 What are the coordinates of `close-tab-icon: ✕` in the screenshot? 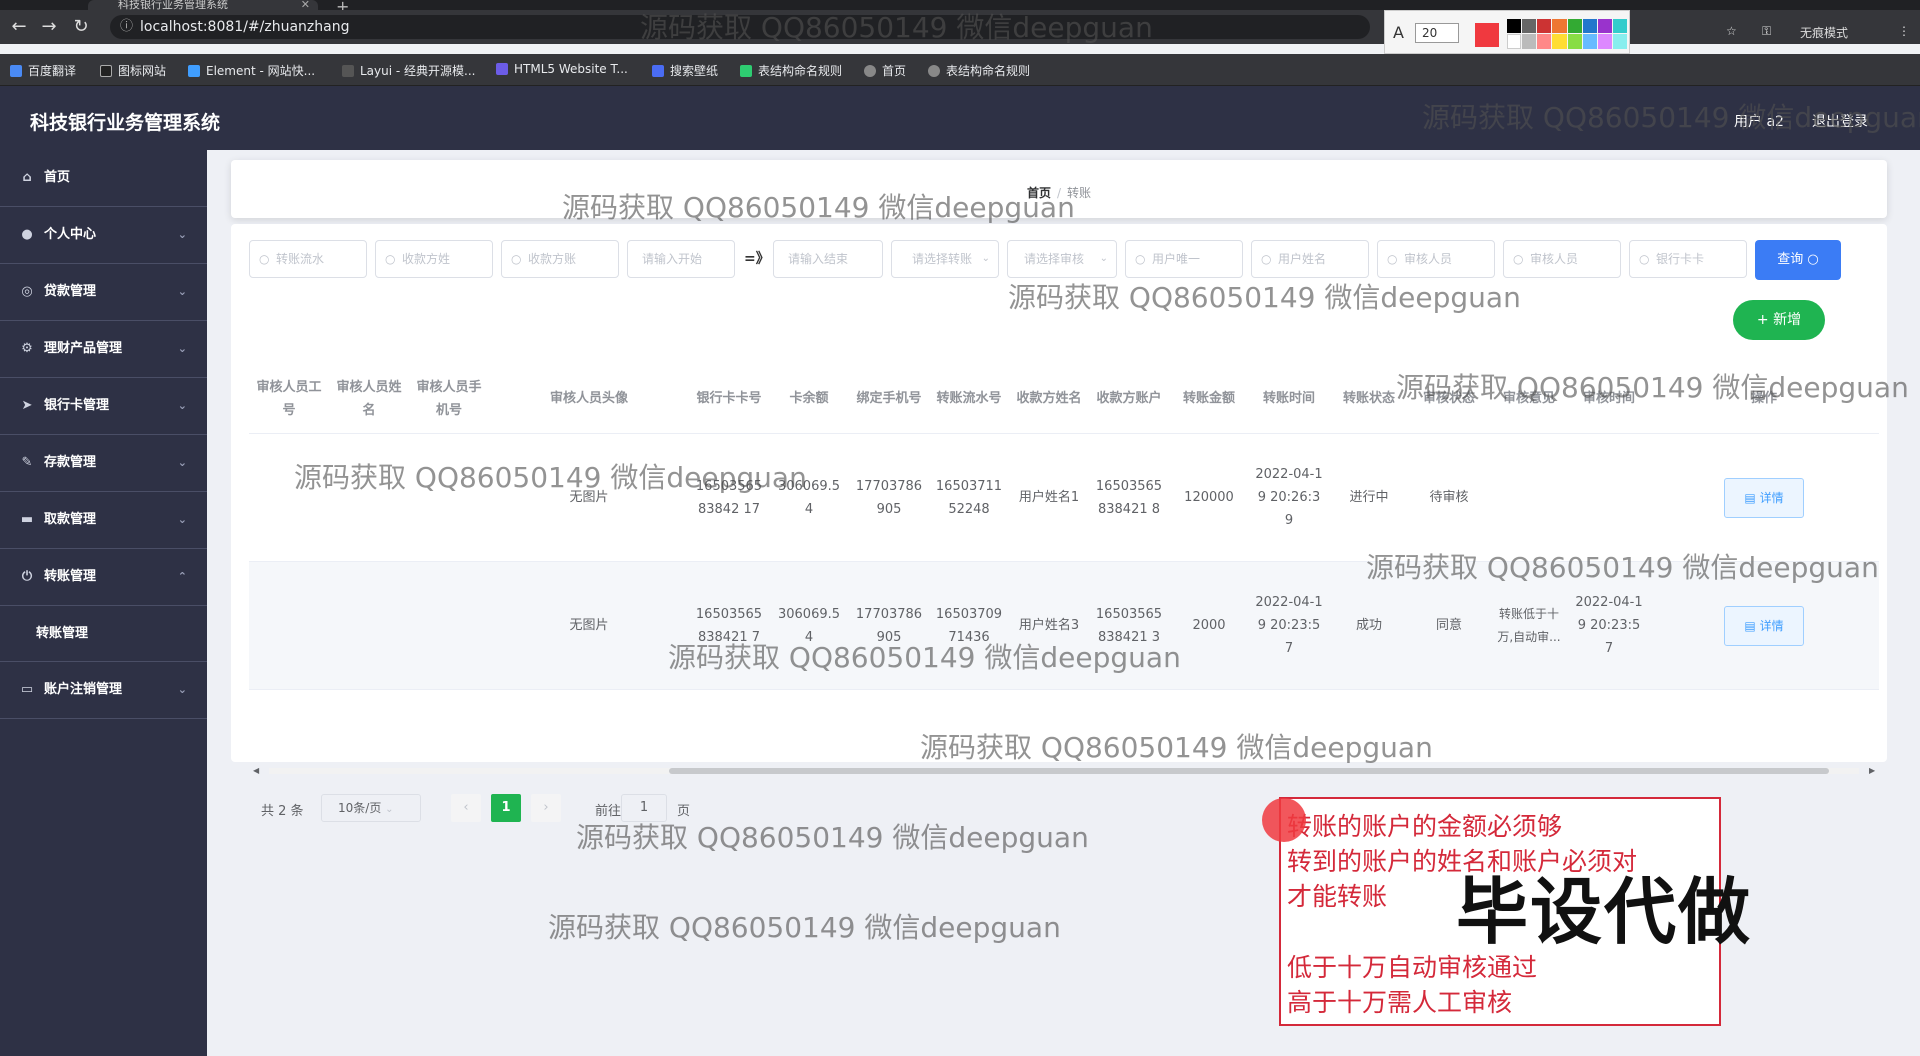 It's located at (305, 5).